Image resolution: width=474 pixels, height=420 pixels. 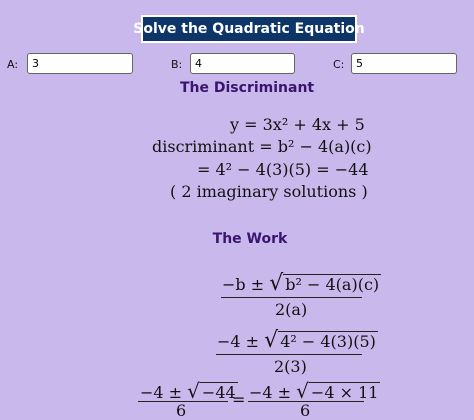 What do you see at coordinates (291, 309) in the screenshot?
I see `step1-denominator: 2(a)` at bounding box center [291, 309].